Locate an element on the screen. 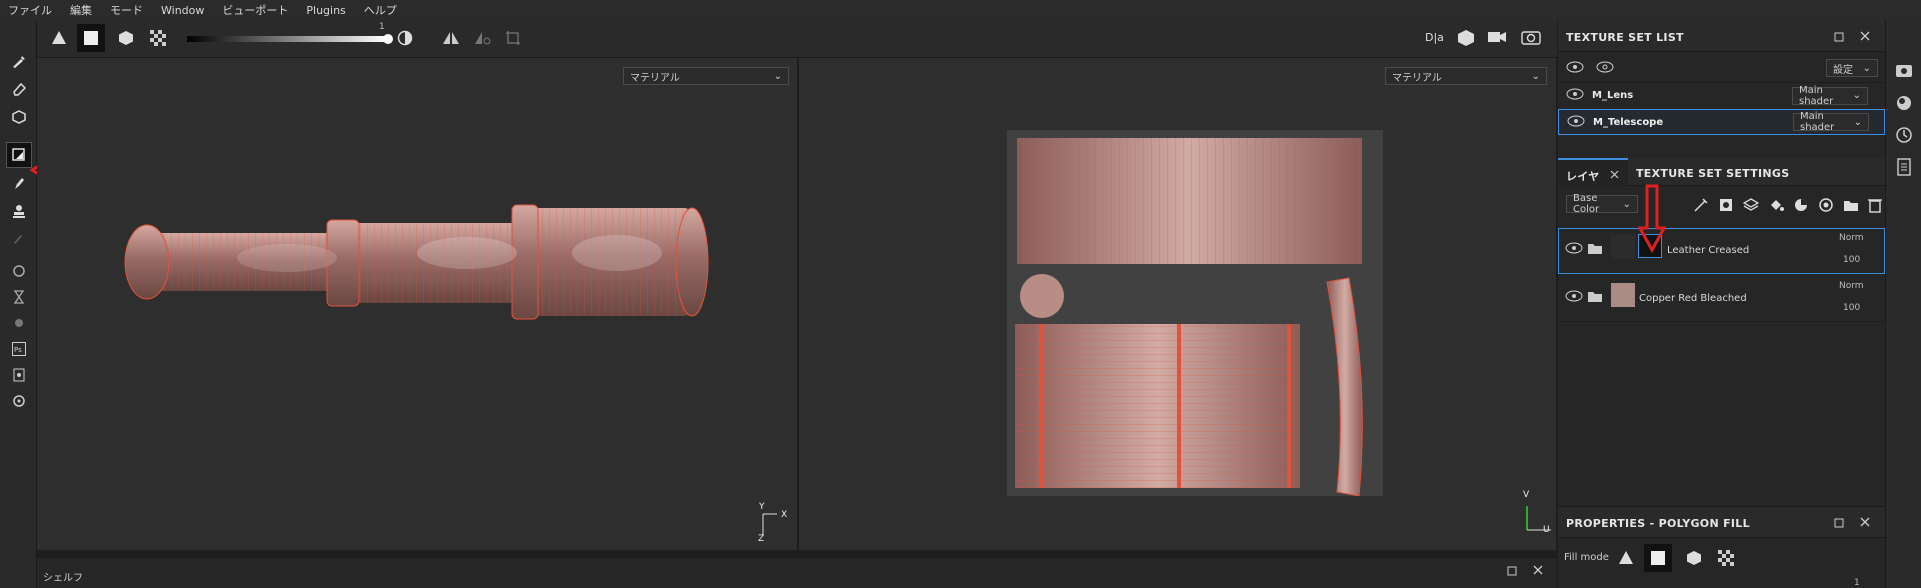 This screenshot has width=1921, height=588. fill-mode-row: Fill mode 1 is located at coordinates (1721, 565).